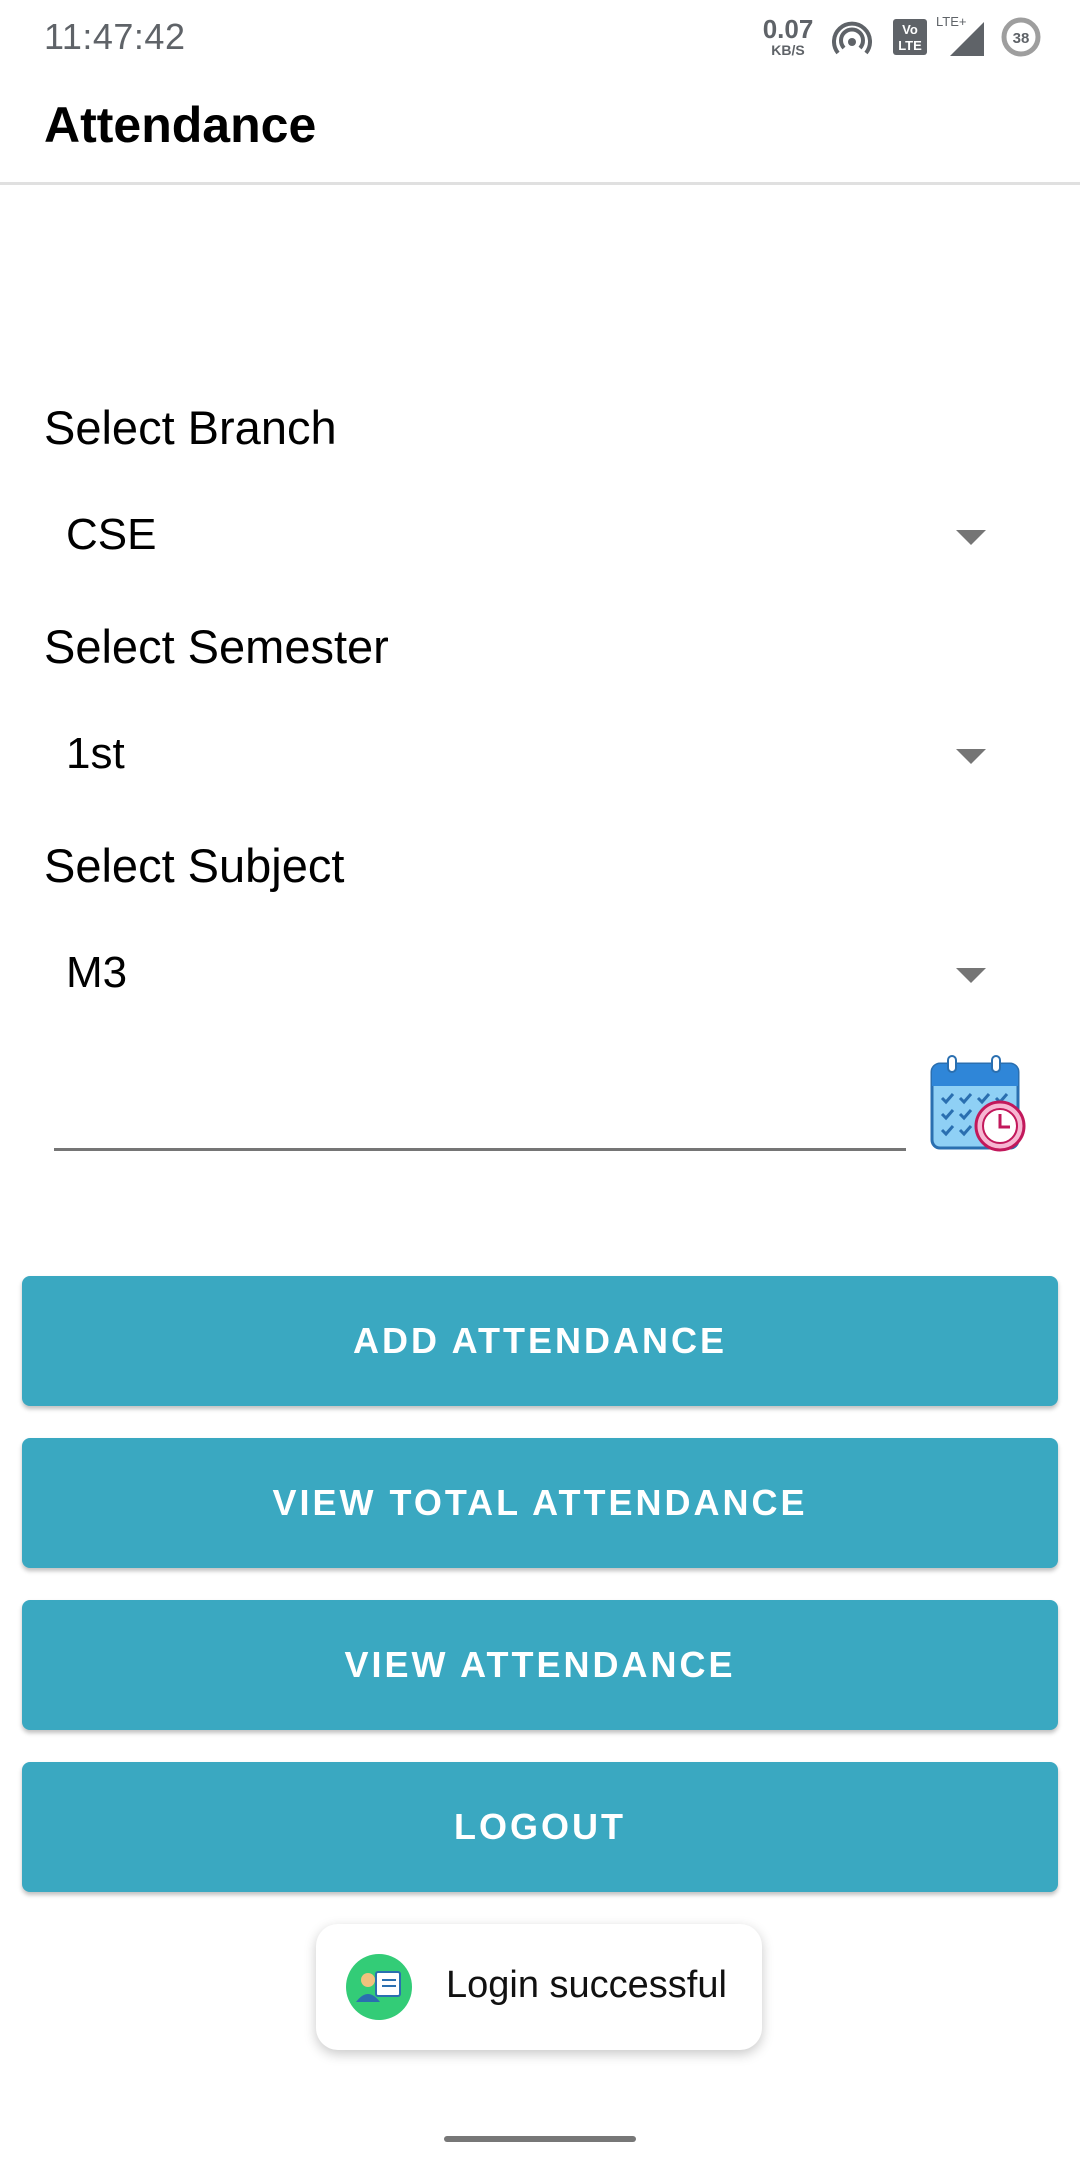 This screenshot has height=2160, width=1080. Describe the element at coordinates (540, 1341) in the screenshot. I see `add-attendance-button: ADD ATTENDANCE` at that location.